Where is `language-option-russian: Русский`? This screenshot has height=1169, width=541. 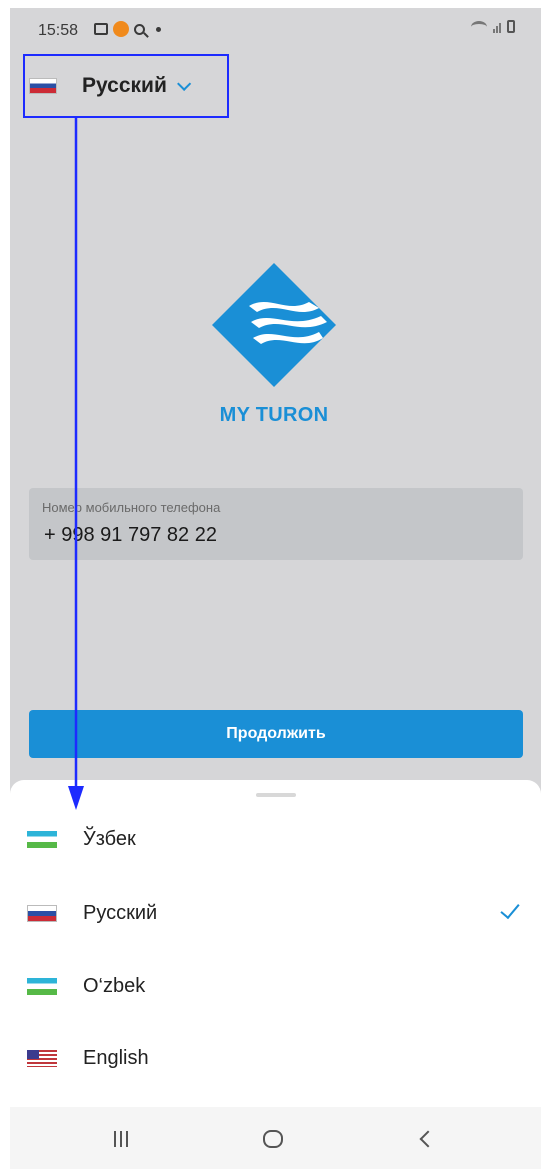 language-option-russian: Русский is located at coordinates (275, 913).